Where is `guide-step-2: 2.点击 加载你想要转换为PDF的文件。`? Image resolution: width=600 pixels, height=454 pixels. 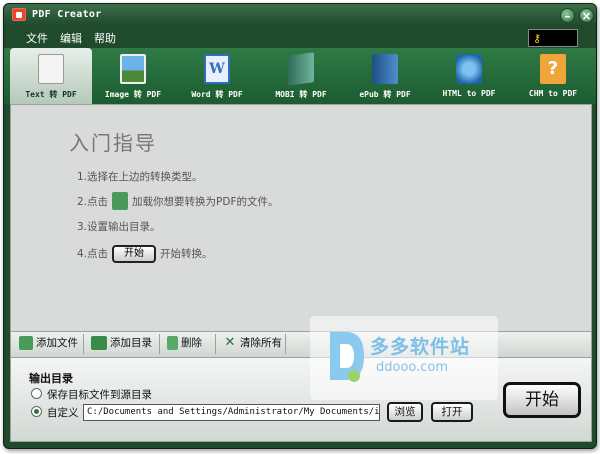
guide-step-2: 2.点击 加载你想要转换为PDF的文件。 is located at coordinates (178, 201).